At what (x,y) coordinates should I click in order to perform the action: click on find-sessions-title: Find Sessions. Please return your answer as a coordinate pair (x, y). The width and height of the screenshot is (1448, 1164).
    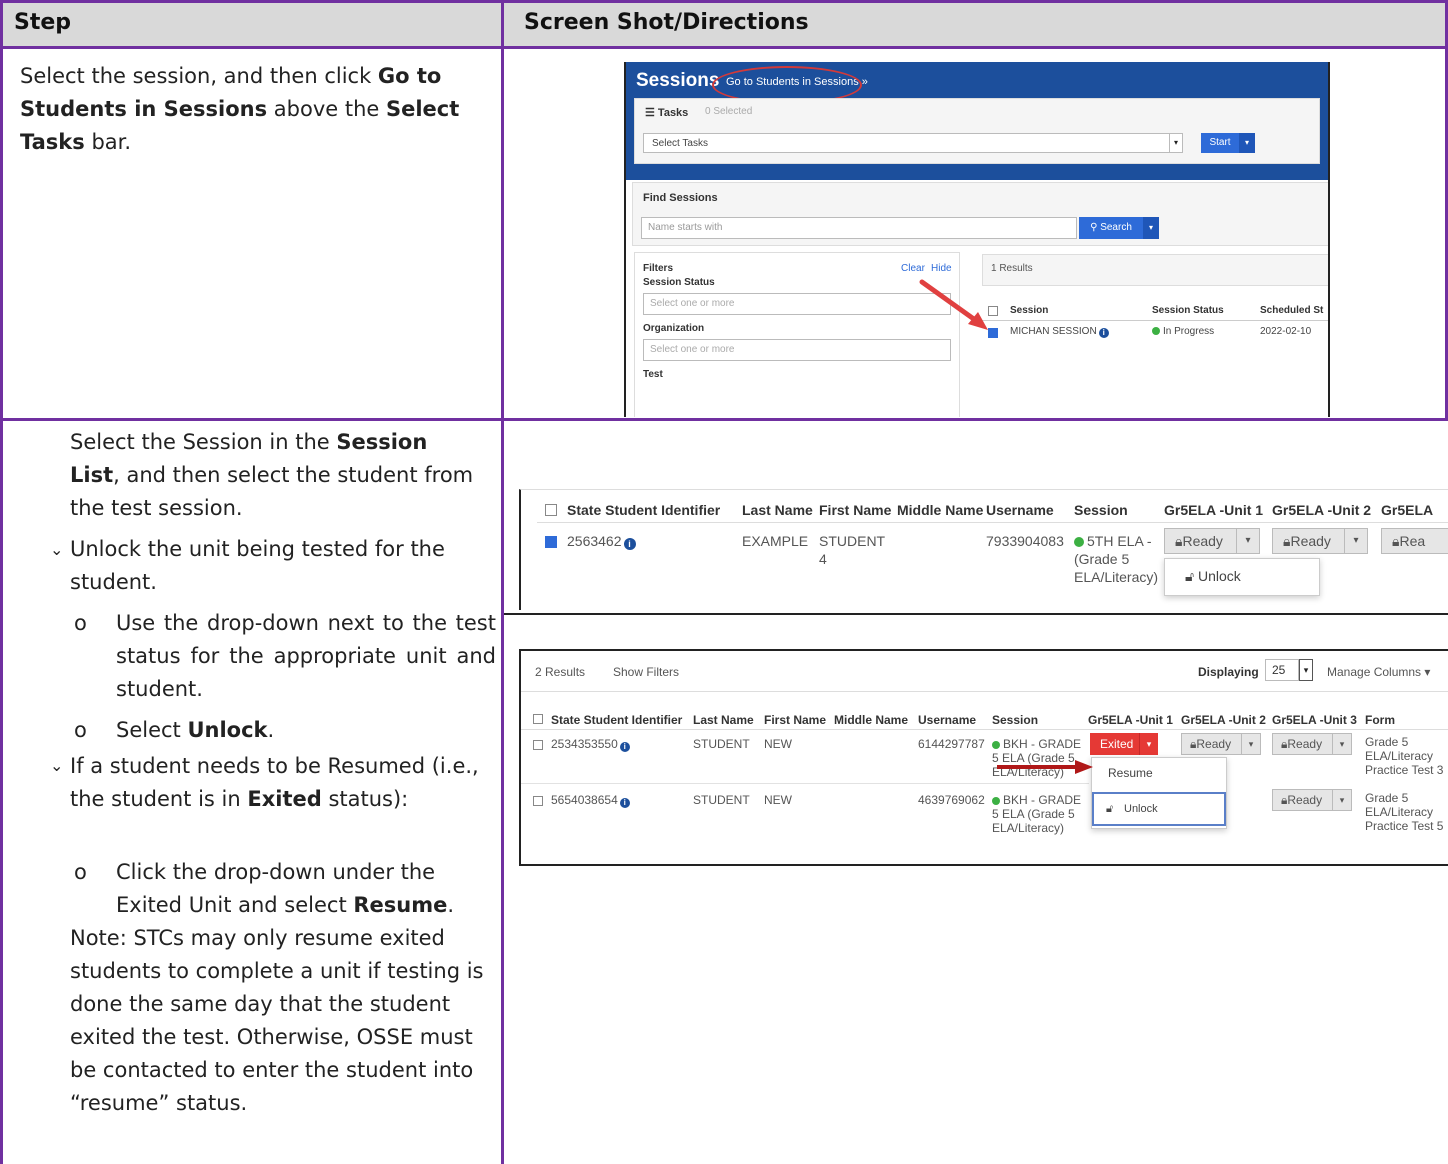
    Looking at the image, I should click on (680, 198).